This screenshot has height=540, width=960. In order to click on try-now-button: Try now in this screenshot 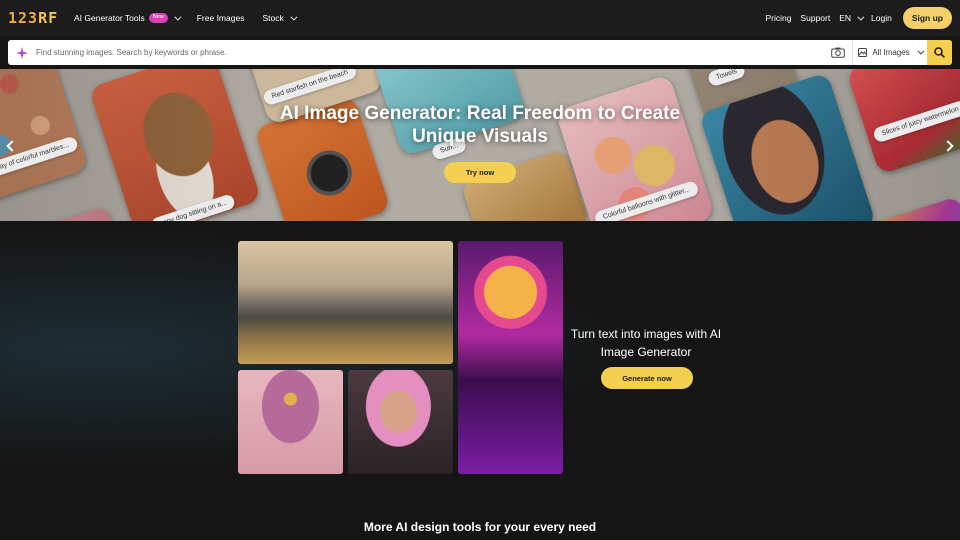, I will do `click(480, 172)`.